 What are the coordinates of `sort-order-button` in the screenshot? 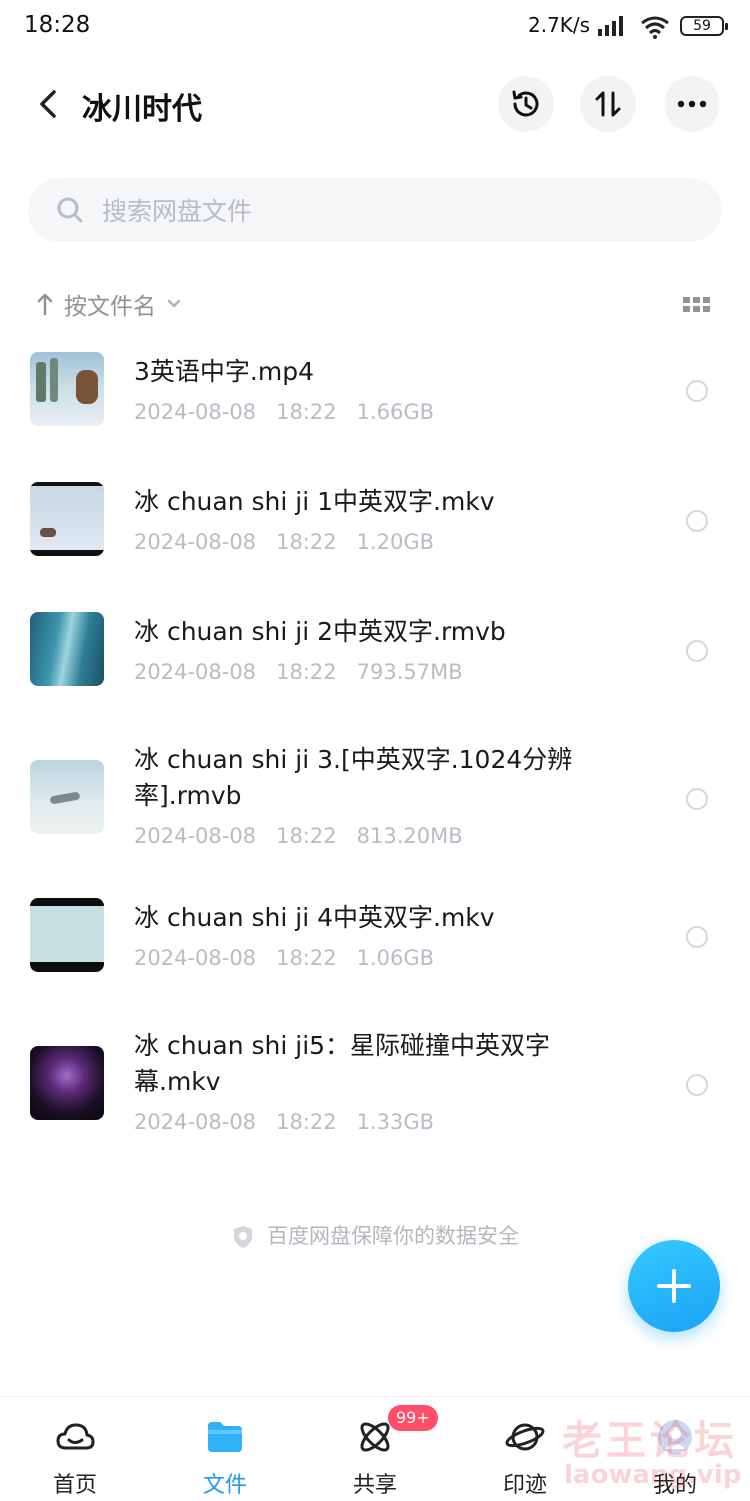 It's located at (608, 104).